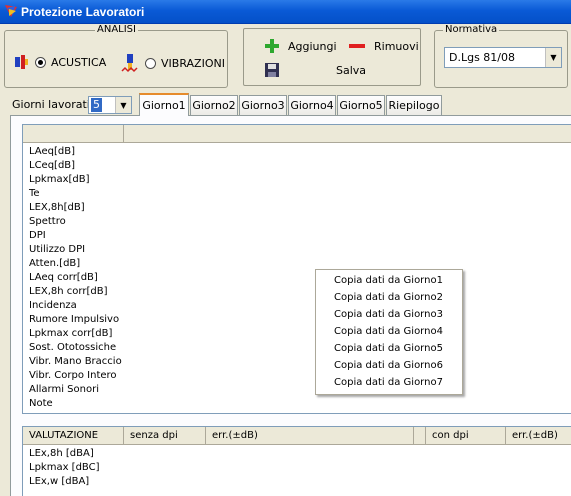  I want to click on normativa-legend: Normativa, so click(471, 29).